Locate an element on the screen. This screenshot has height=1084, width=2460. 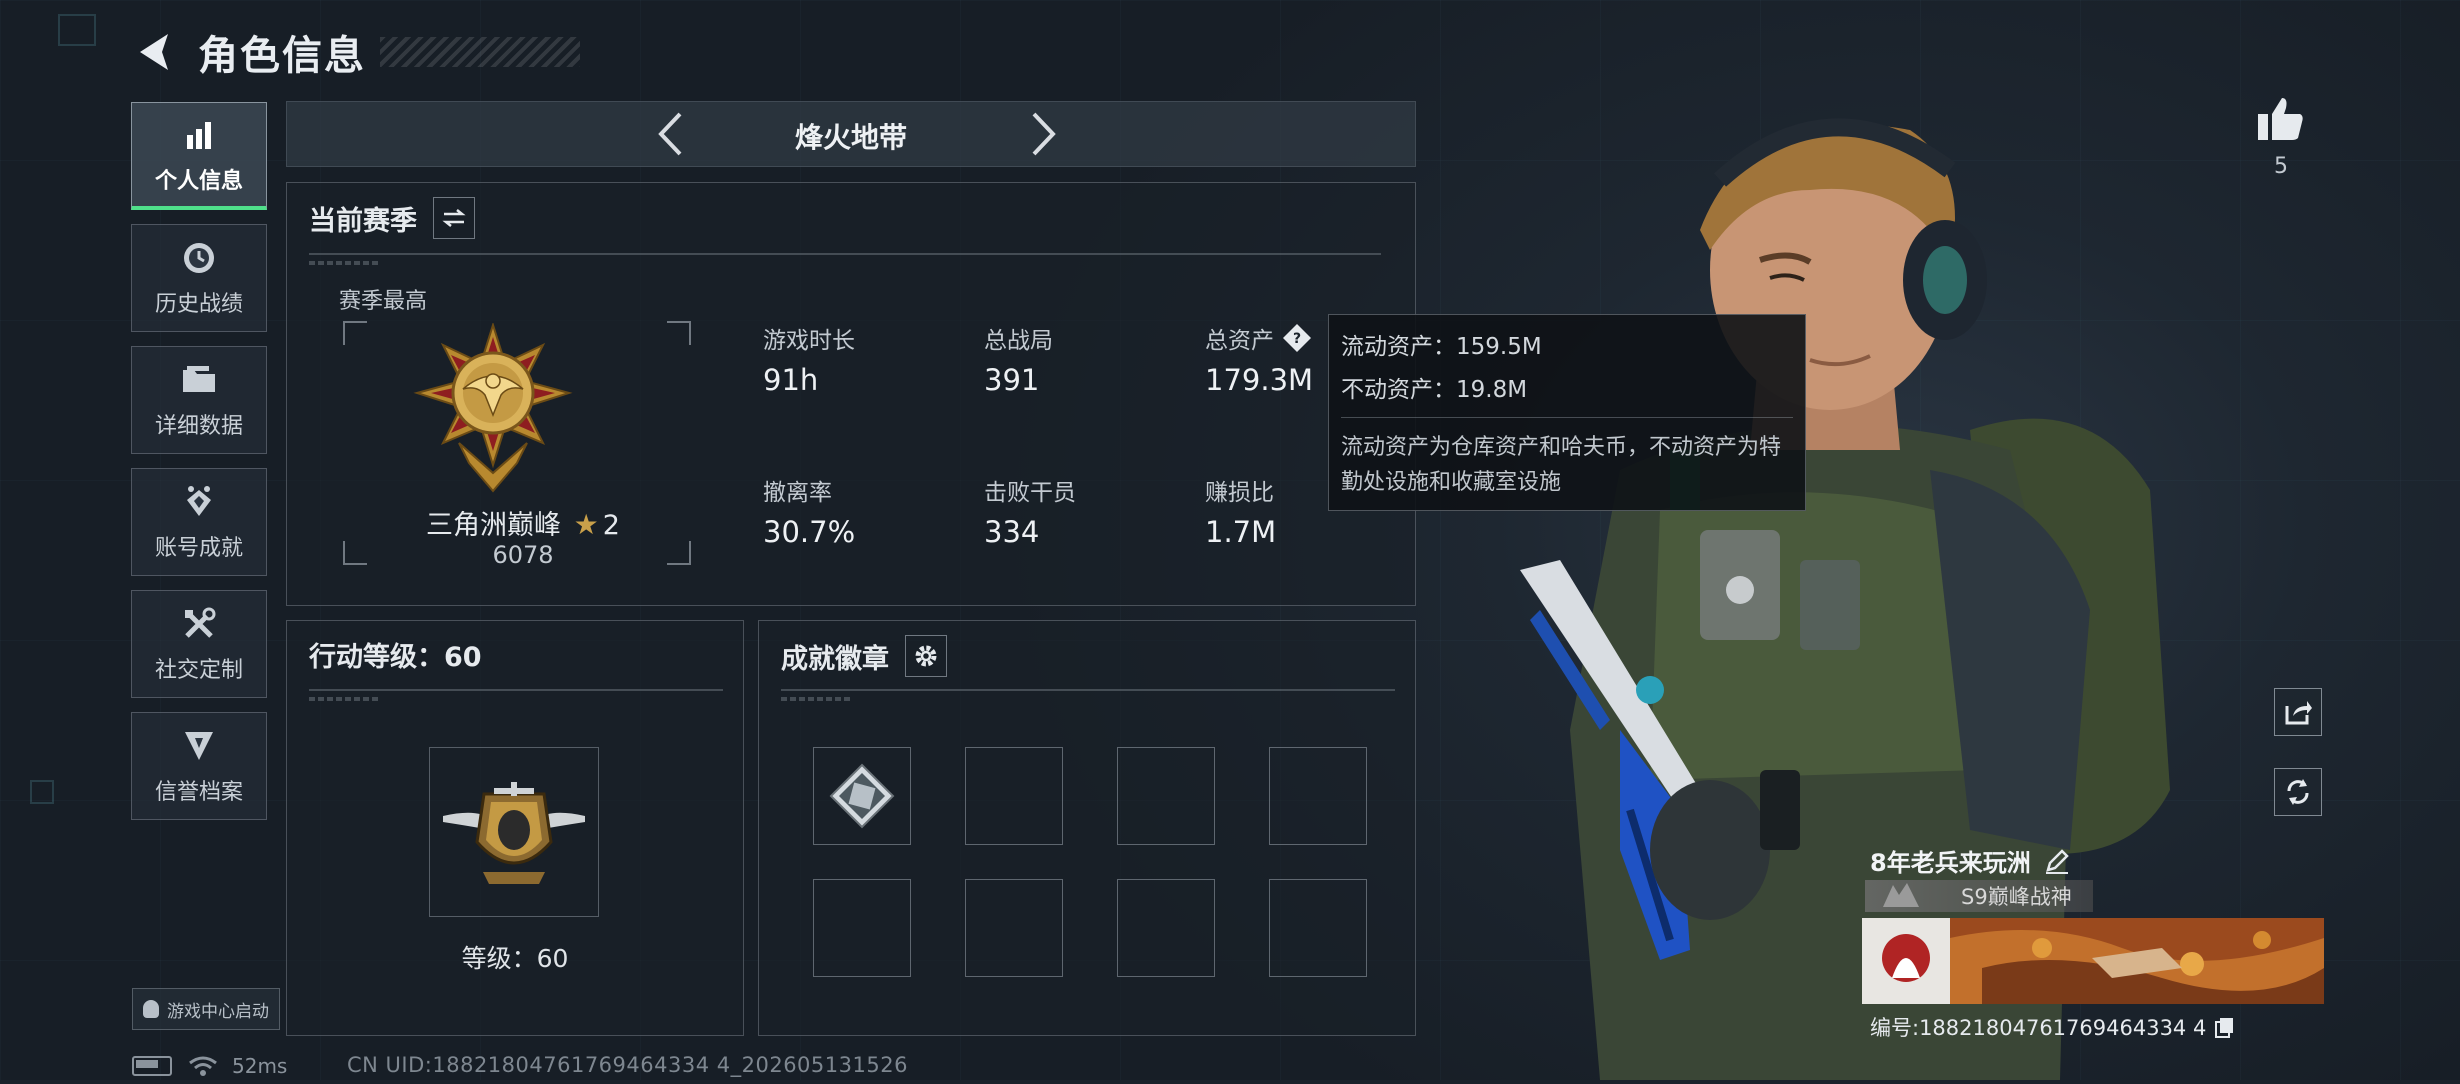
stat-label: 总战局 is located at coordinates (1018, 341).